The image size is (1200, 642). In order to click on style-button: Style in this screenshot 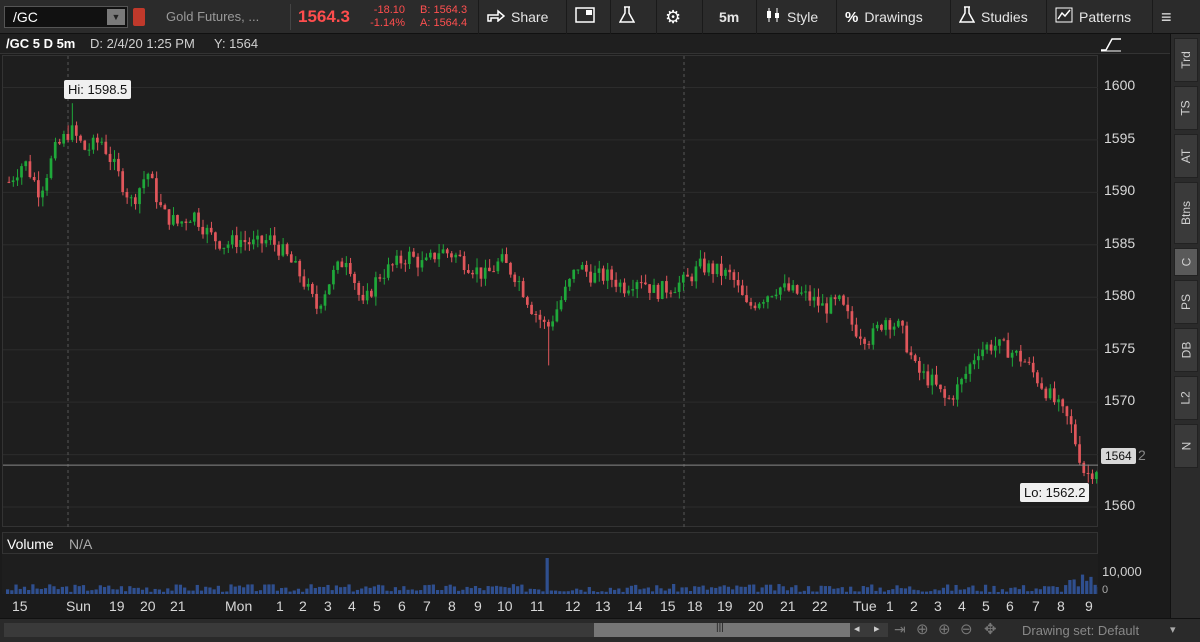, I will do `click(791, 17)`.